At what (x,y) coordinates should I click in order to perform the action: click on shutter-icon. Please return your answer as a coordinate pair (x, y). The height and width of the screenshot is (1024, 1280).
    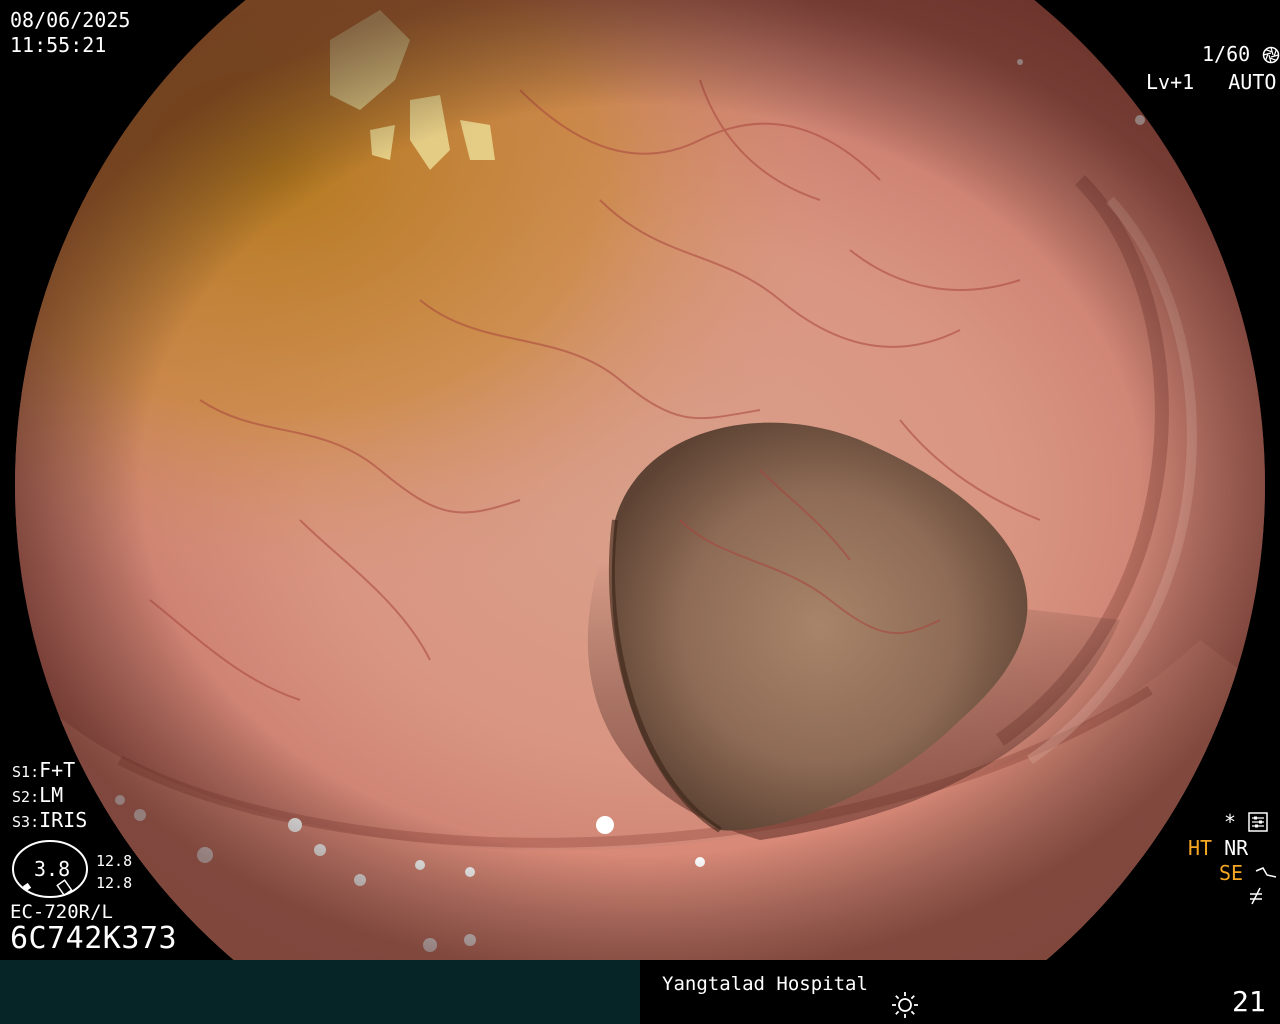
    Looking at the image, I should click on (1271, 55).